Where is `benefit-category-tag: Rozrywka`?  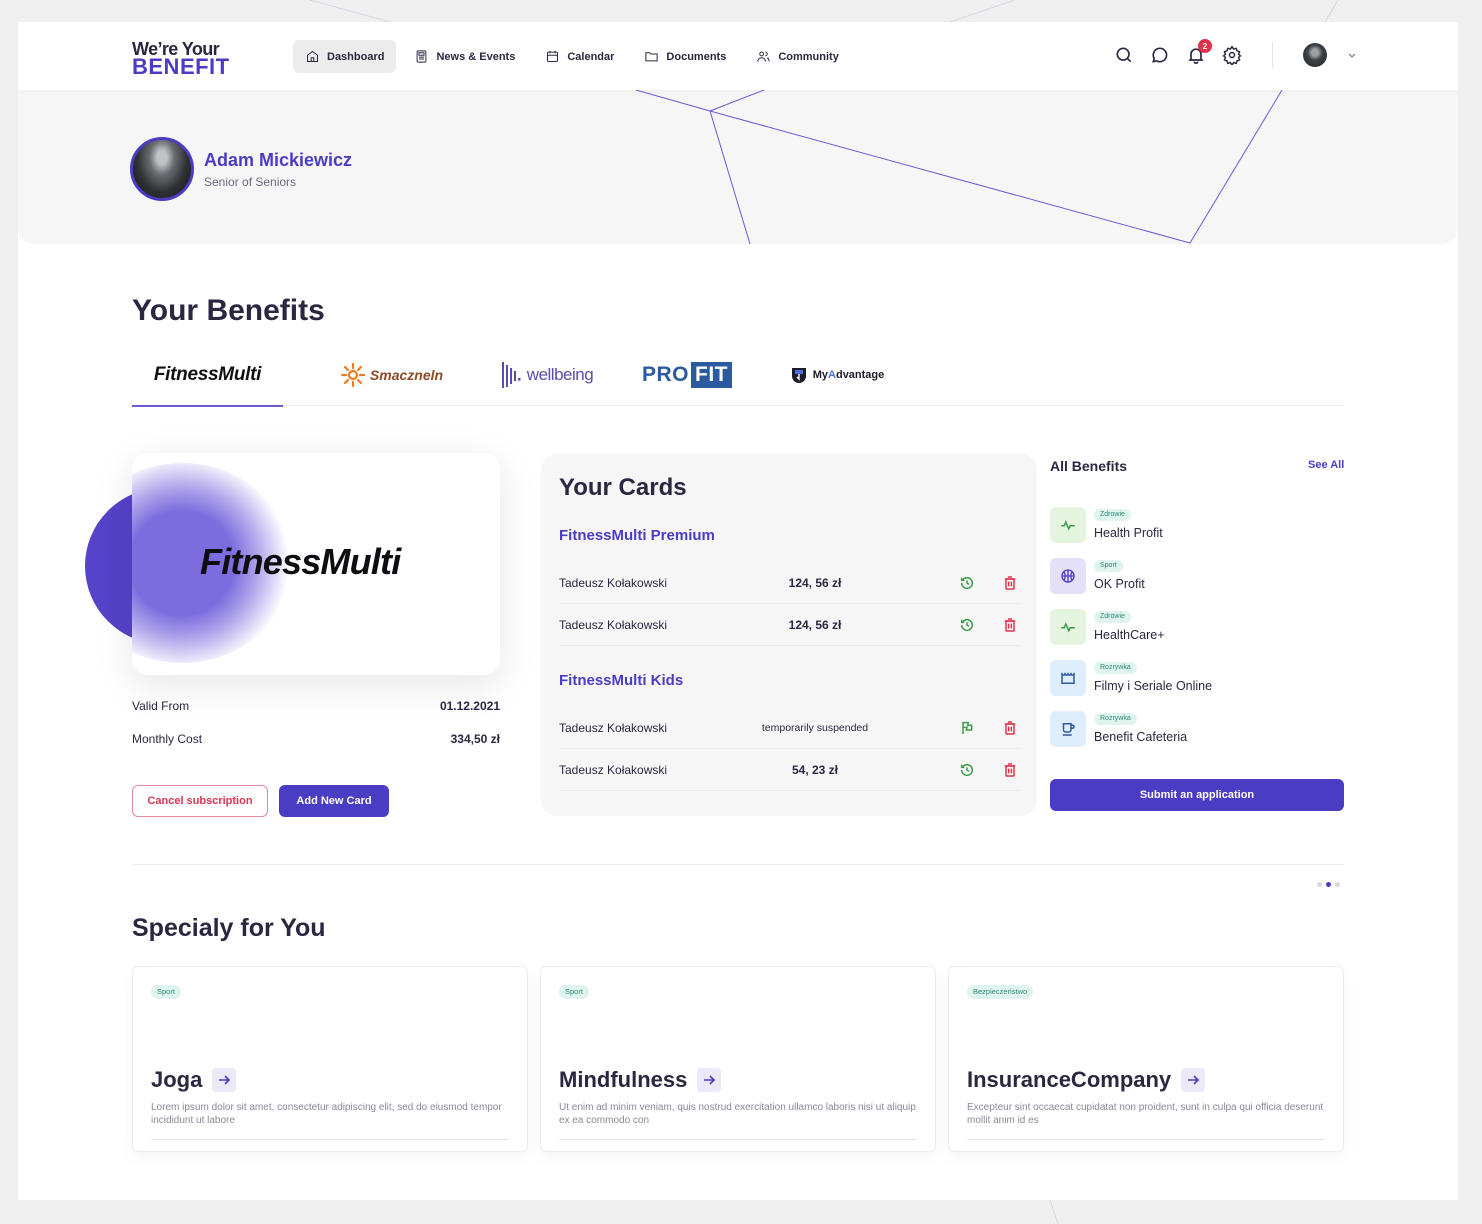 benefit-category-tag: Rozrywka is located at coordinates (1115, 719).